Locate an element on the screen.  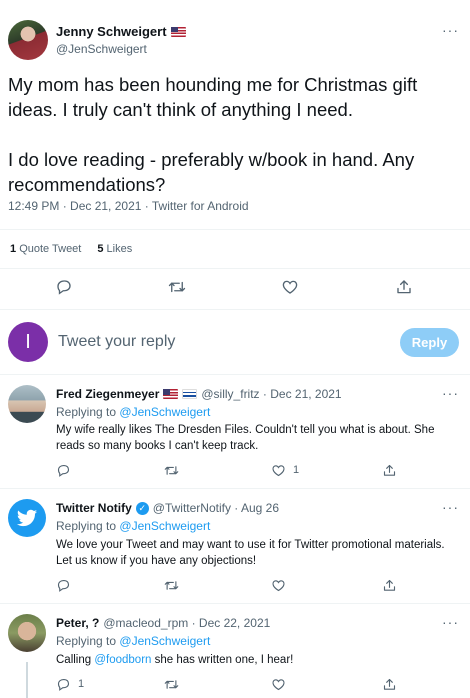
israel-flag-icon is located at coordinates (190, 394).